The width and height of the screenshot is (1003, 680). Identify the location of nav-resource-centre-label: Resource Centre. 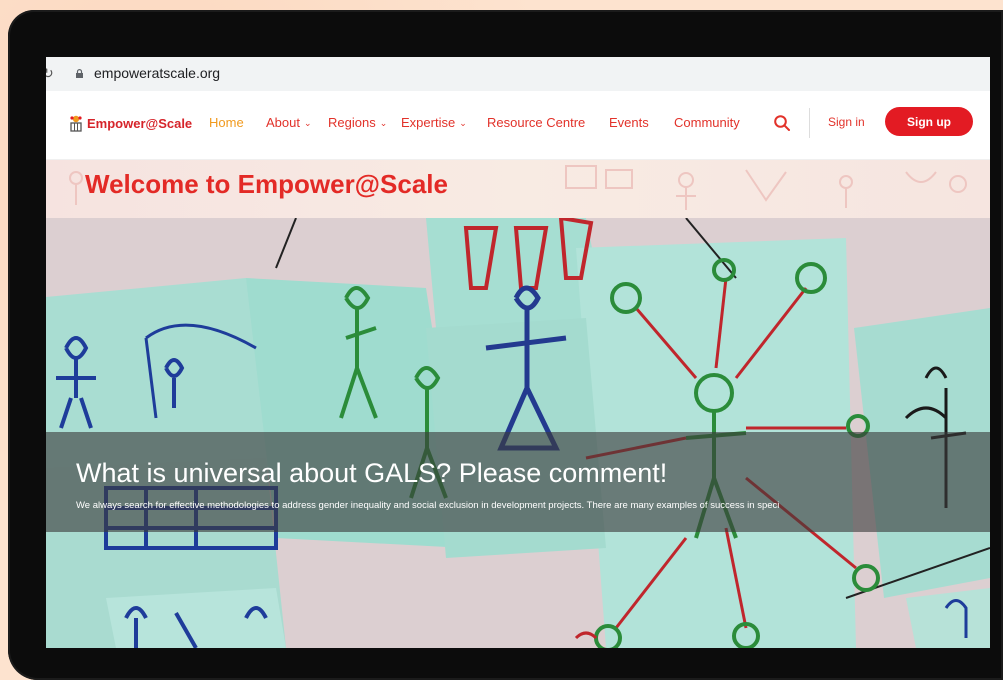
(536, 122).